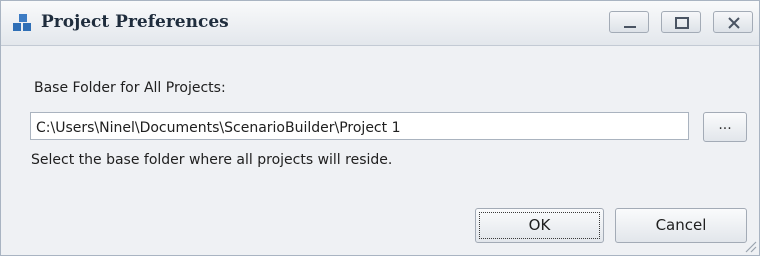 The image size is (766, 258). I want to click on maximize-button, so click(681, 22).